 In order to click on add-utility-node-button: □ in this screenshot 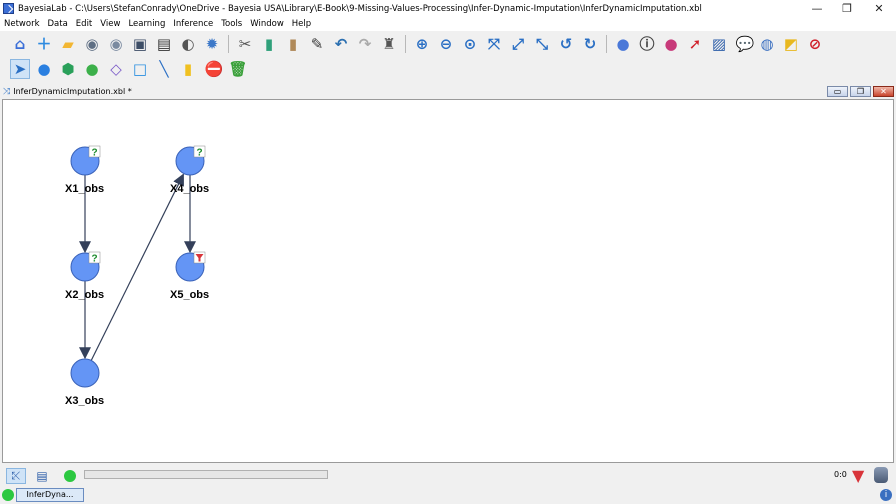, I will do `click(140, 69)`.